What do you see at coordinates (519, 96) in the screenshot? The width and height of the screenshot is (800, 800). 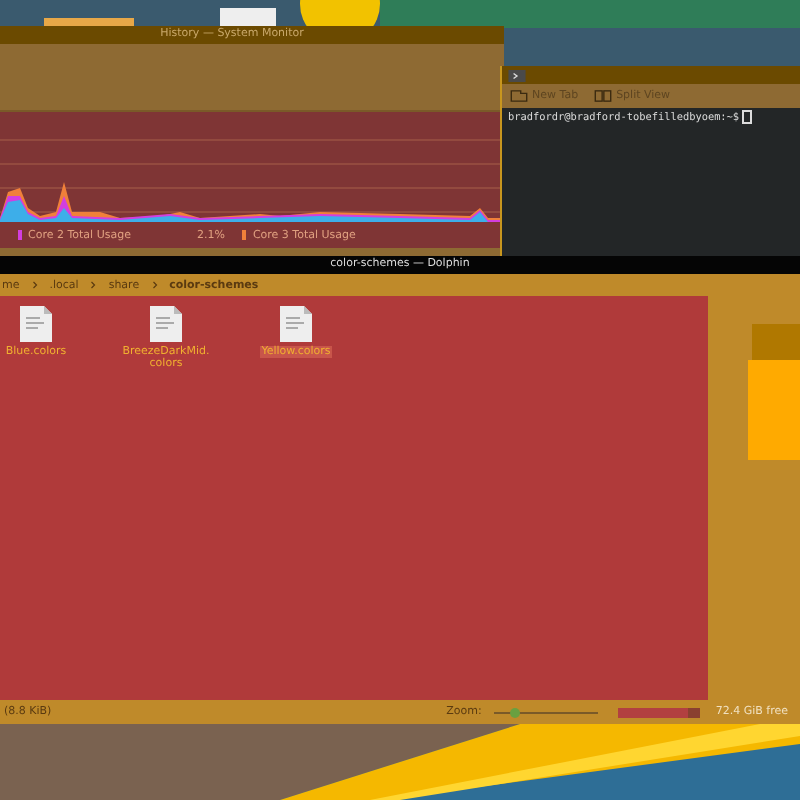 I see `new-tab-icon` at bounding box center [519, 96].